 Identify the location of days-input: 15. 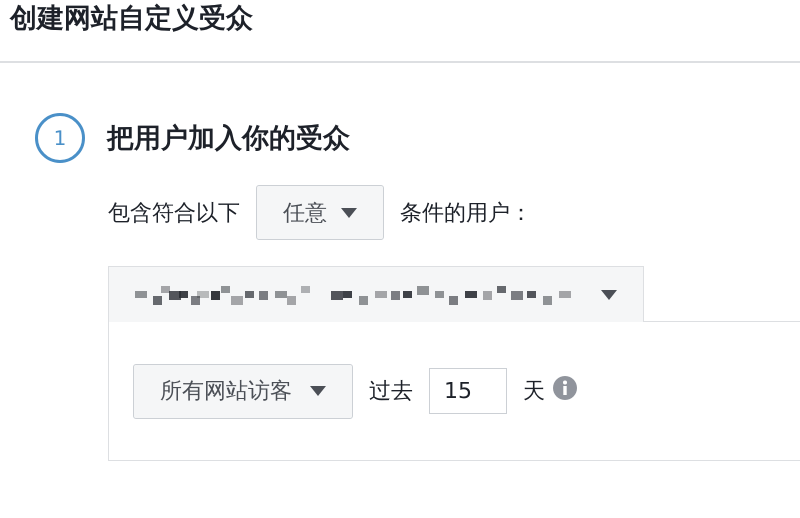
(468, 391).